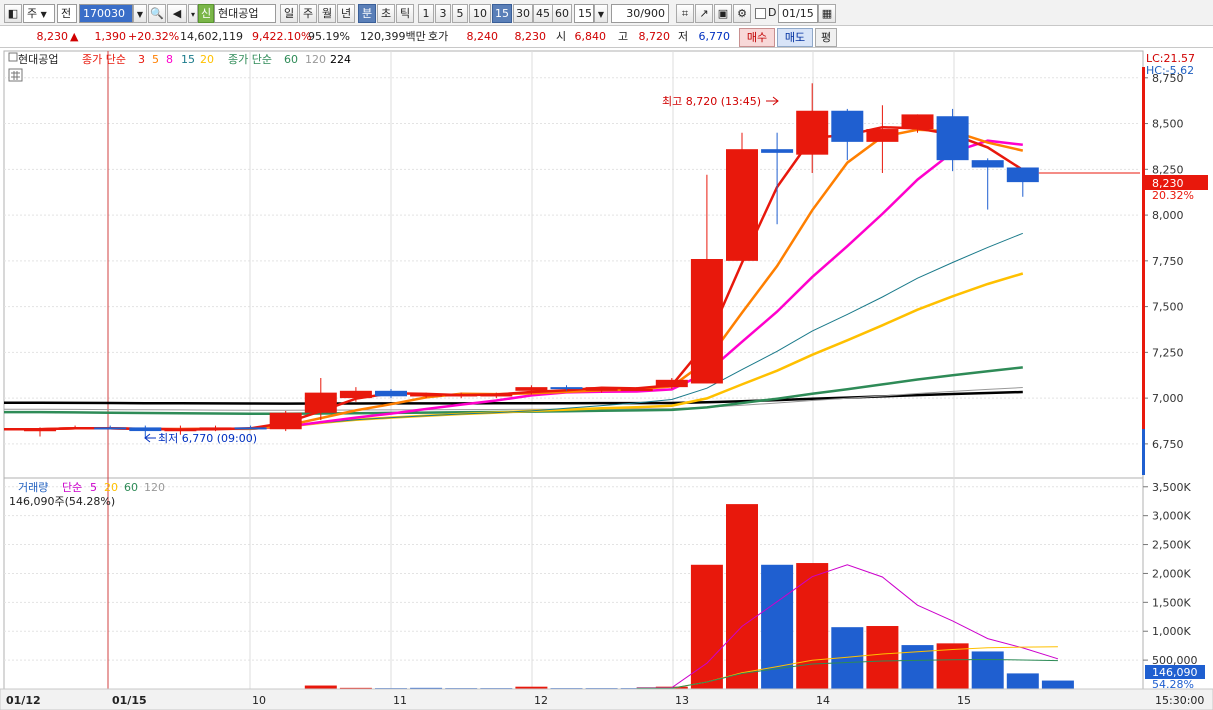 The width and height of the screenshot is (1213, 710). I want to click on x-axis-label: 15, so click(964, 700).